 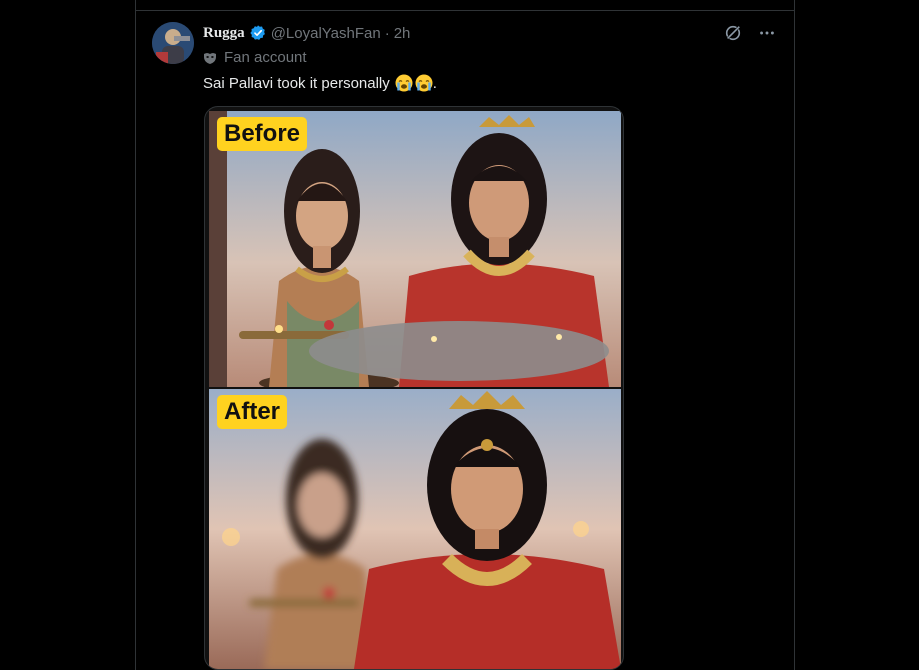 What do you see at coordinates (224, 33) in the screenshot?
I see `display-name: Rugga` at bounding box center [224, 33].